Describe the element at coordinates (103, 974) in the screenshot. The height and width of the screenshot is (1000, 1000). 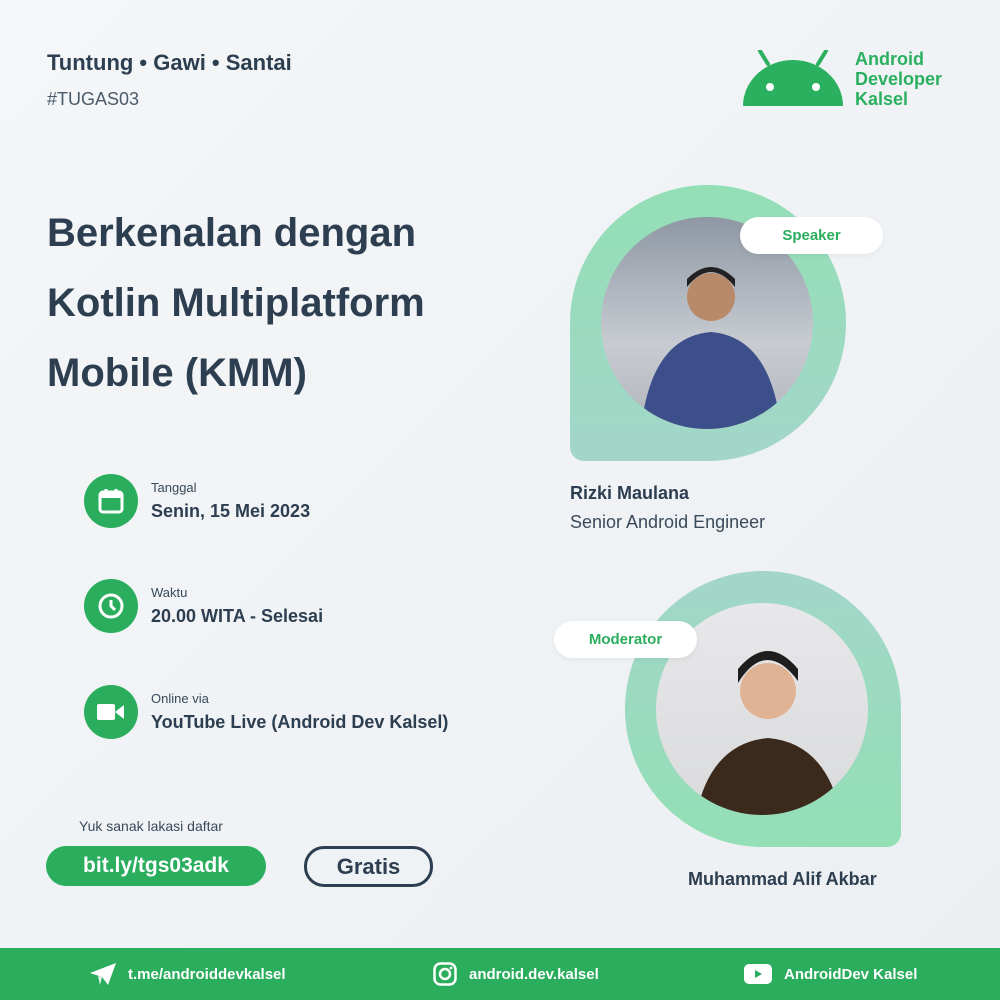
I see `telegram-icon` at that location.